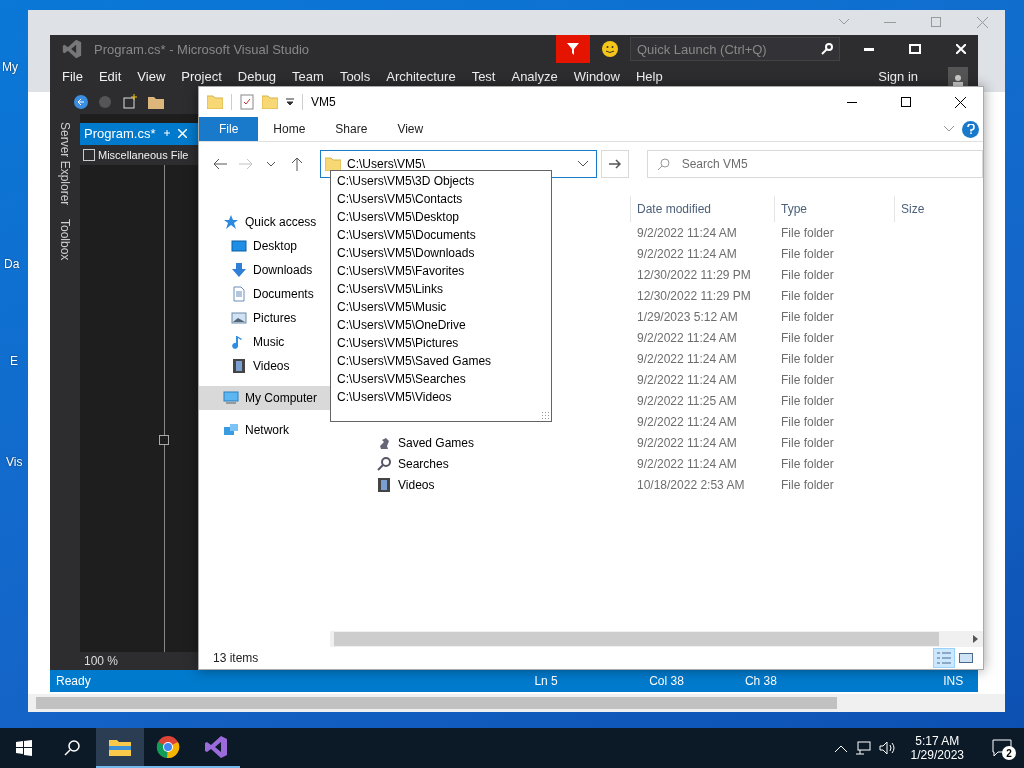 The width and height of the screenshot is (1024, 768). What do you see at coordinates (906, 102) in the screenshot?
I see `maximize-icon` at bounding box center [906, 102].